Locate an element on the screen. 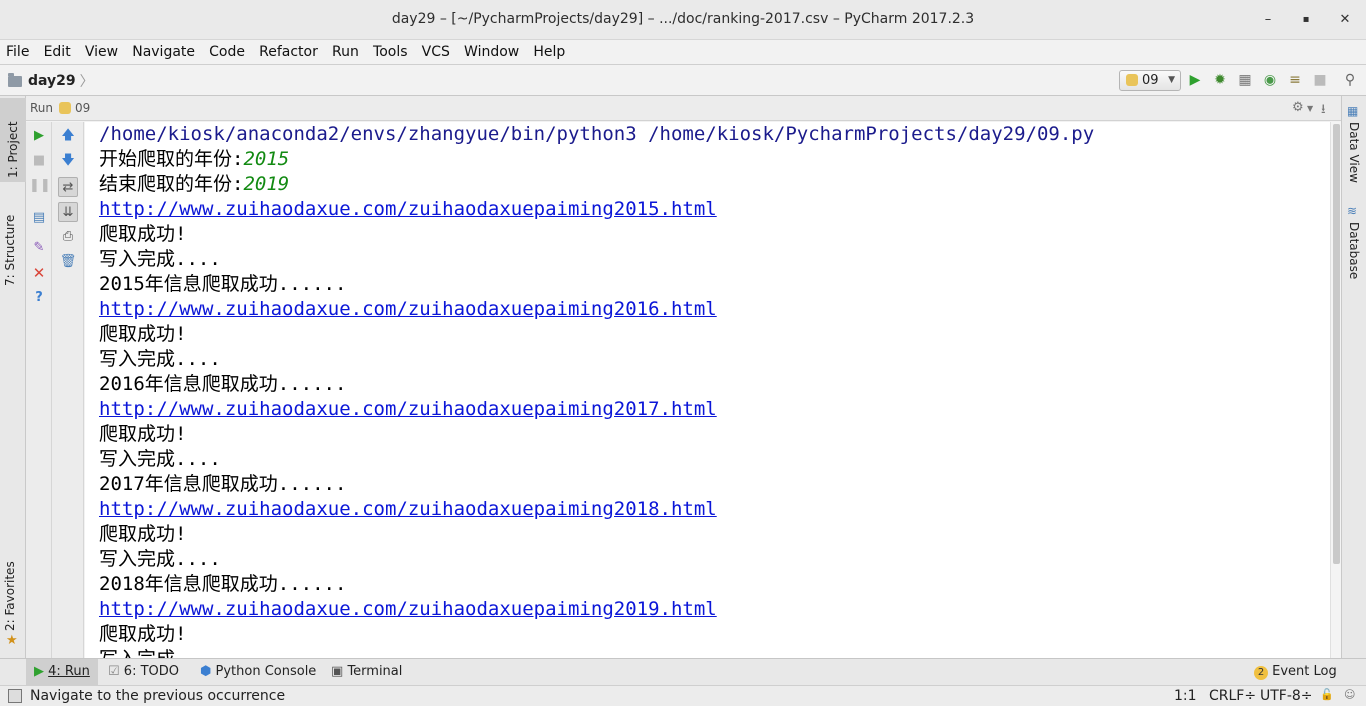 This screenshot has height=706, width=1366. caret-position: 1:1 is located at coordinates (1185, 696).